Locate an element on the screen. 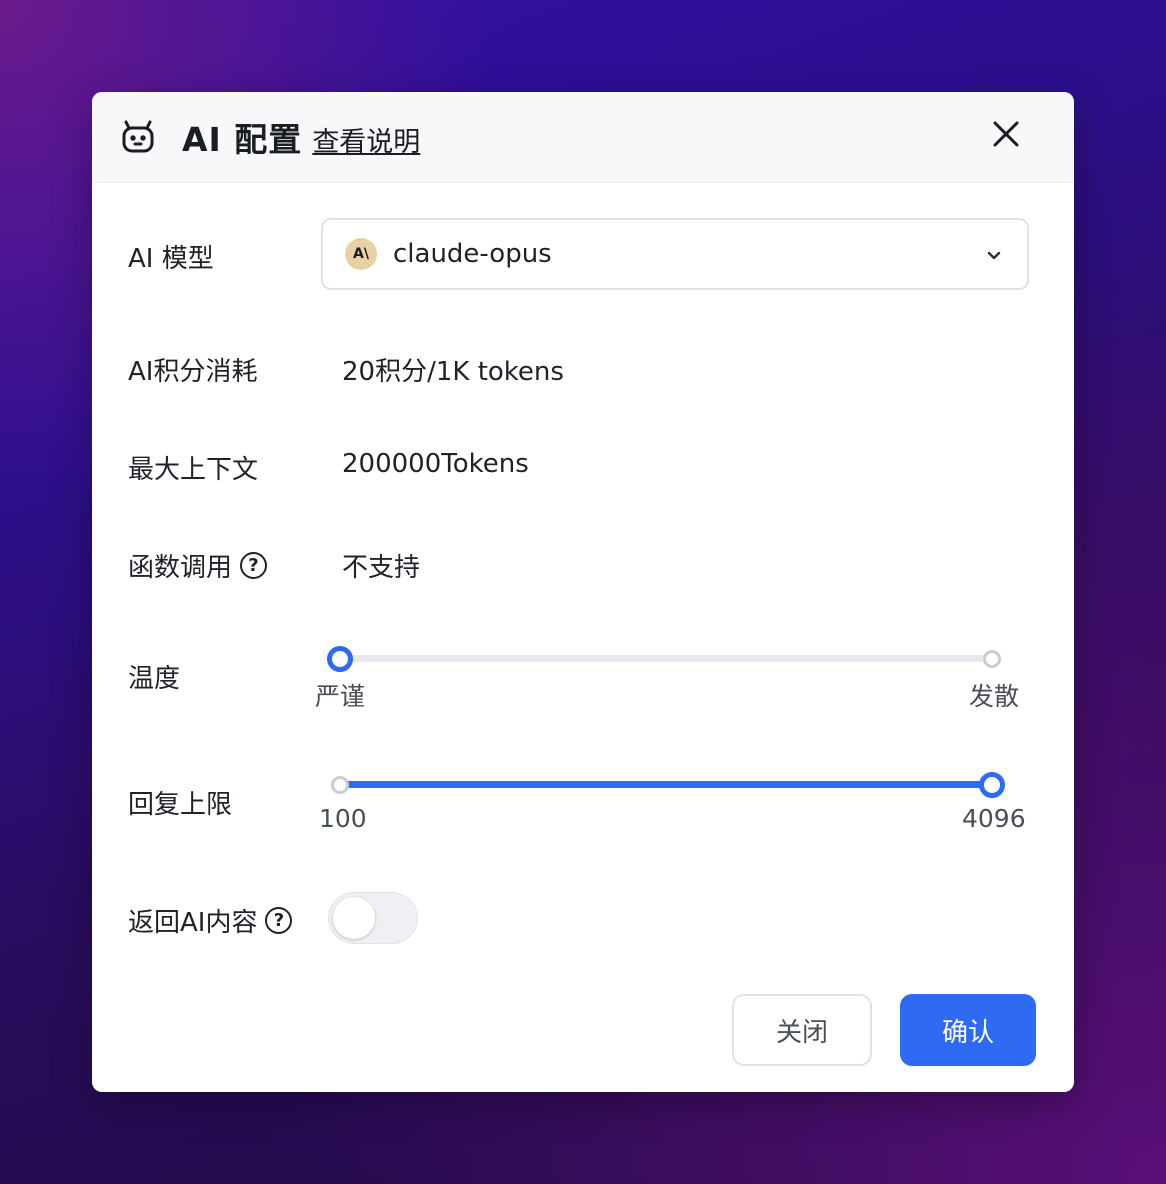  robot-icon is located at coordinates (140, 137).